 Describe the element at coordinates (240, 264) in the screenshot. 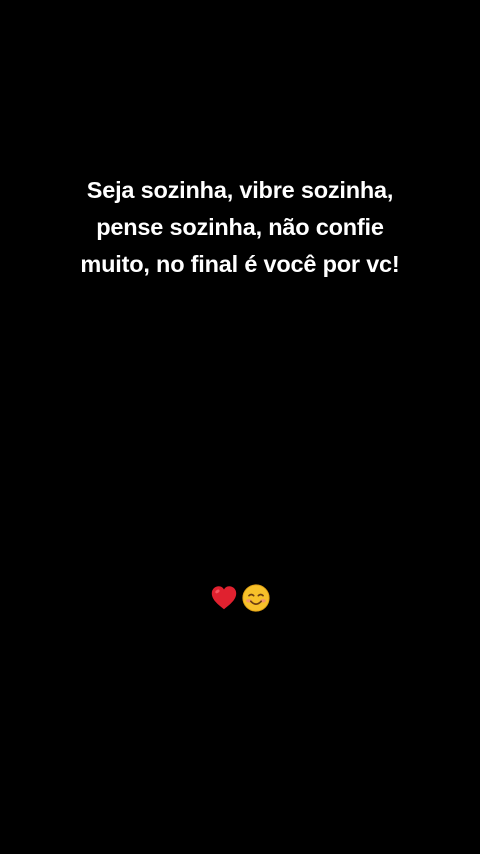

I see `caption-line-3: muito, no final é você por vc!` at that location.